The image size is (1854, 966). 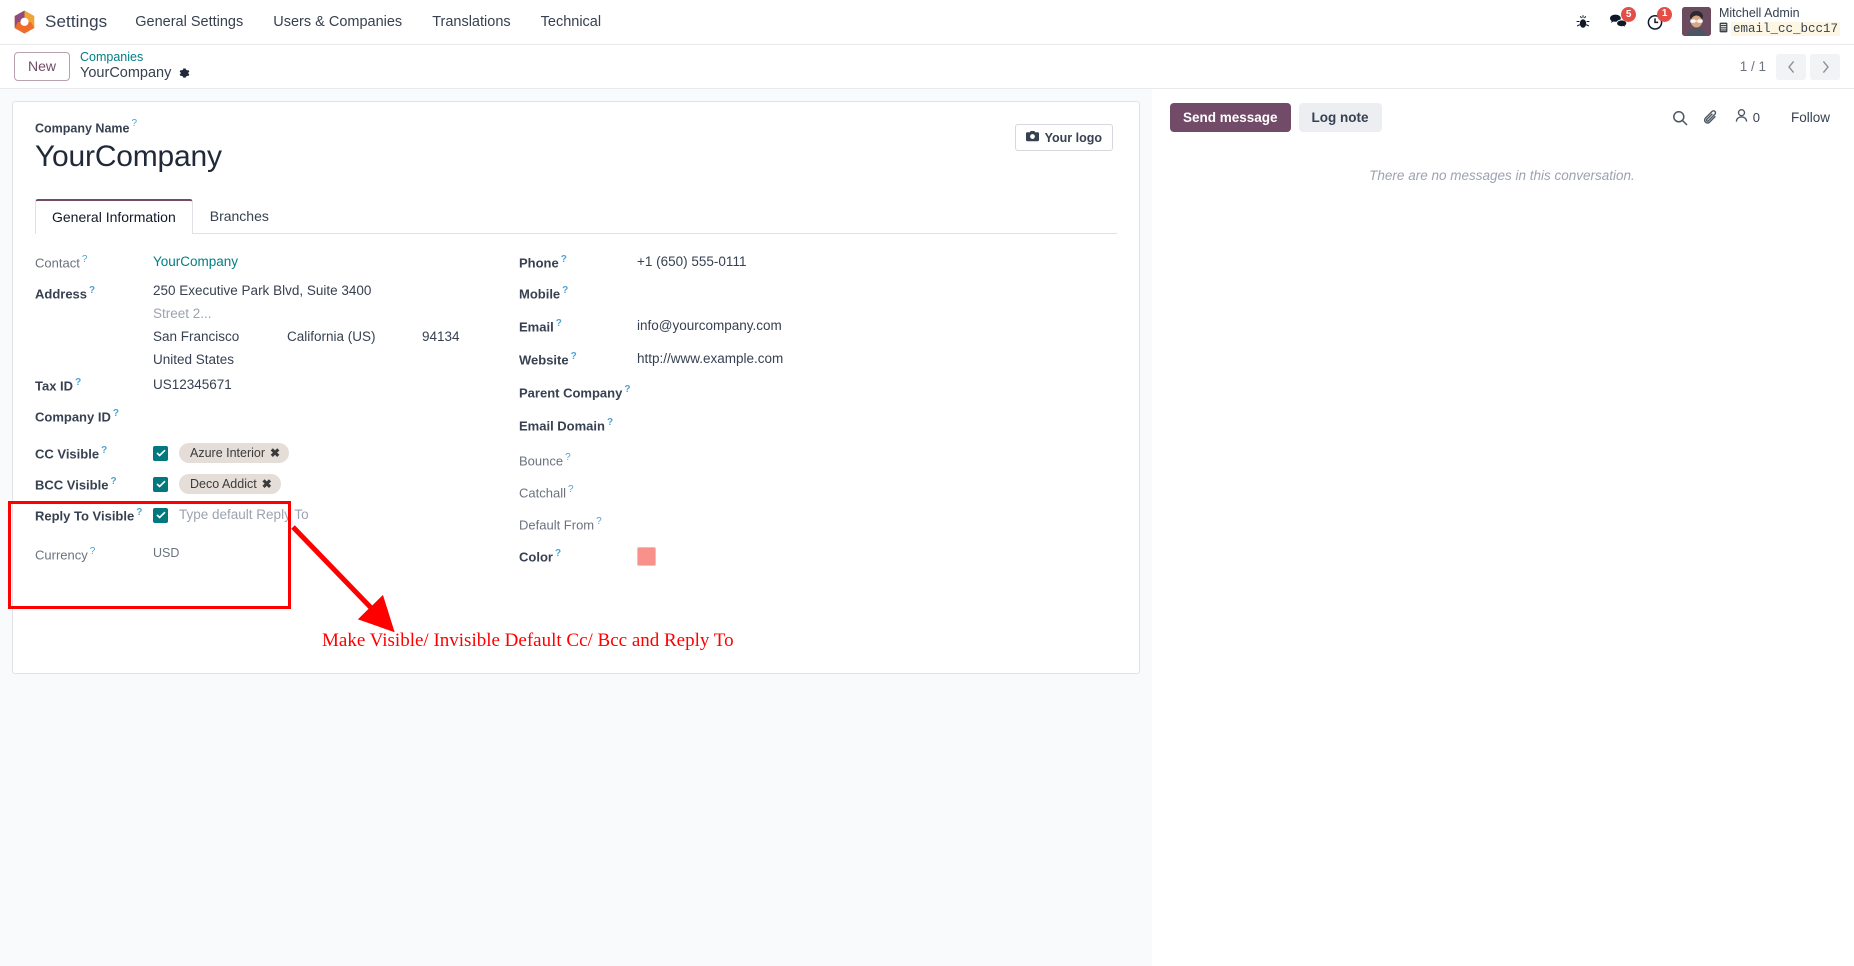 What do you see at coordinates (24, 22) in the screenshot?
I see `odoo-logo-icon` at bounding box center [24, 22].